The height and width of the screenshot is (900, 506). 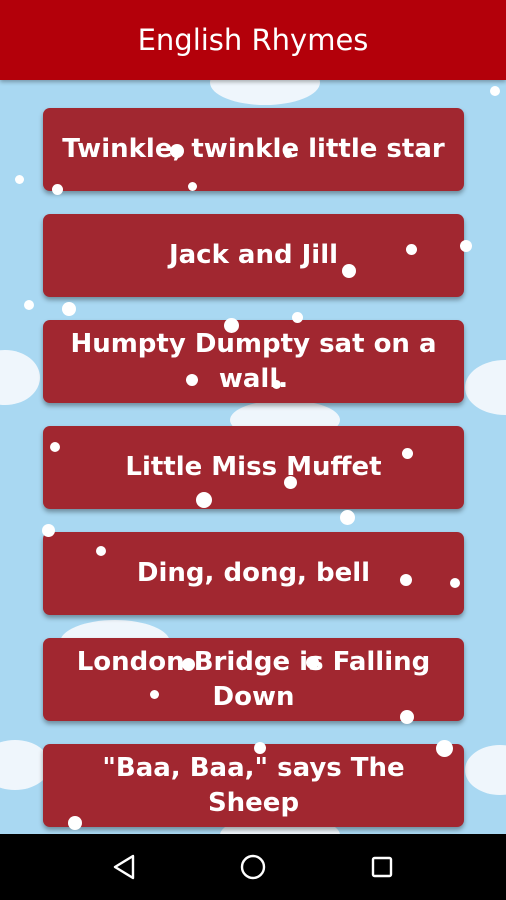 I want to click on rhyme-item: Humpty Dumpty sat on a wall., so click(x=253, y=361).